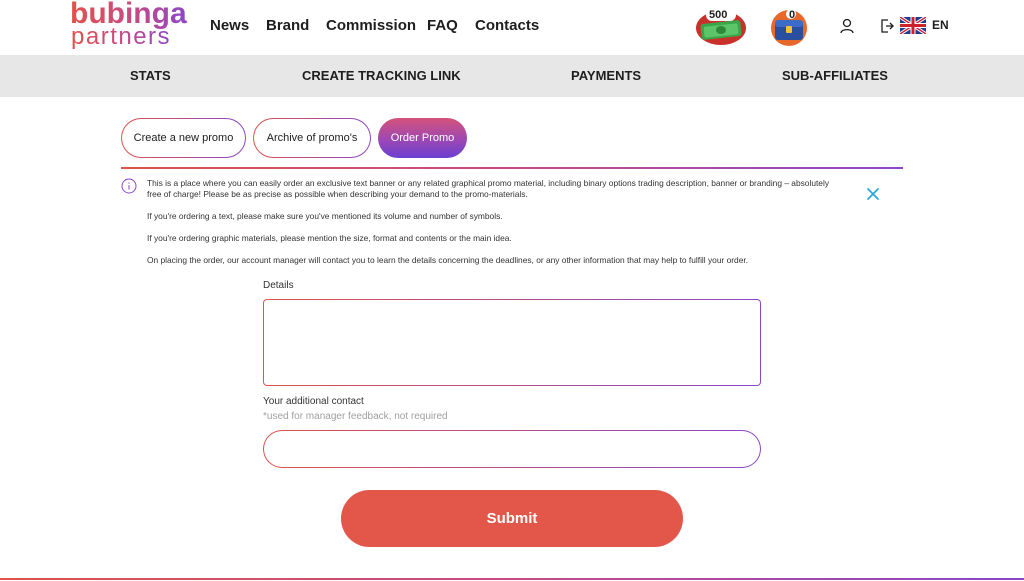 This screenshot has width=1024, height=581. What do you see at coordinates (913, 25) in the screenshot?
I see `uk-flag-icon` at bounding box center [913, 25].